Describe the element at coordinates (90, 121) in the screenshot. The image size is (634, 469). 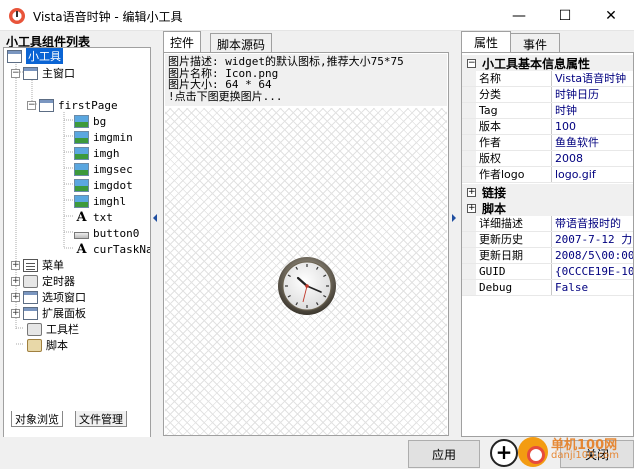
I see `tree-item-bg: bg` at that location.